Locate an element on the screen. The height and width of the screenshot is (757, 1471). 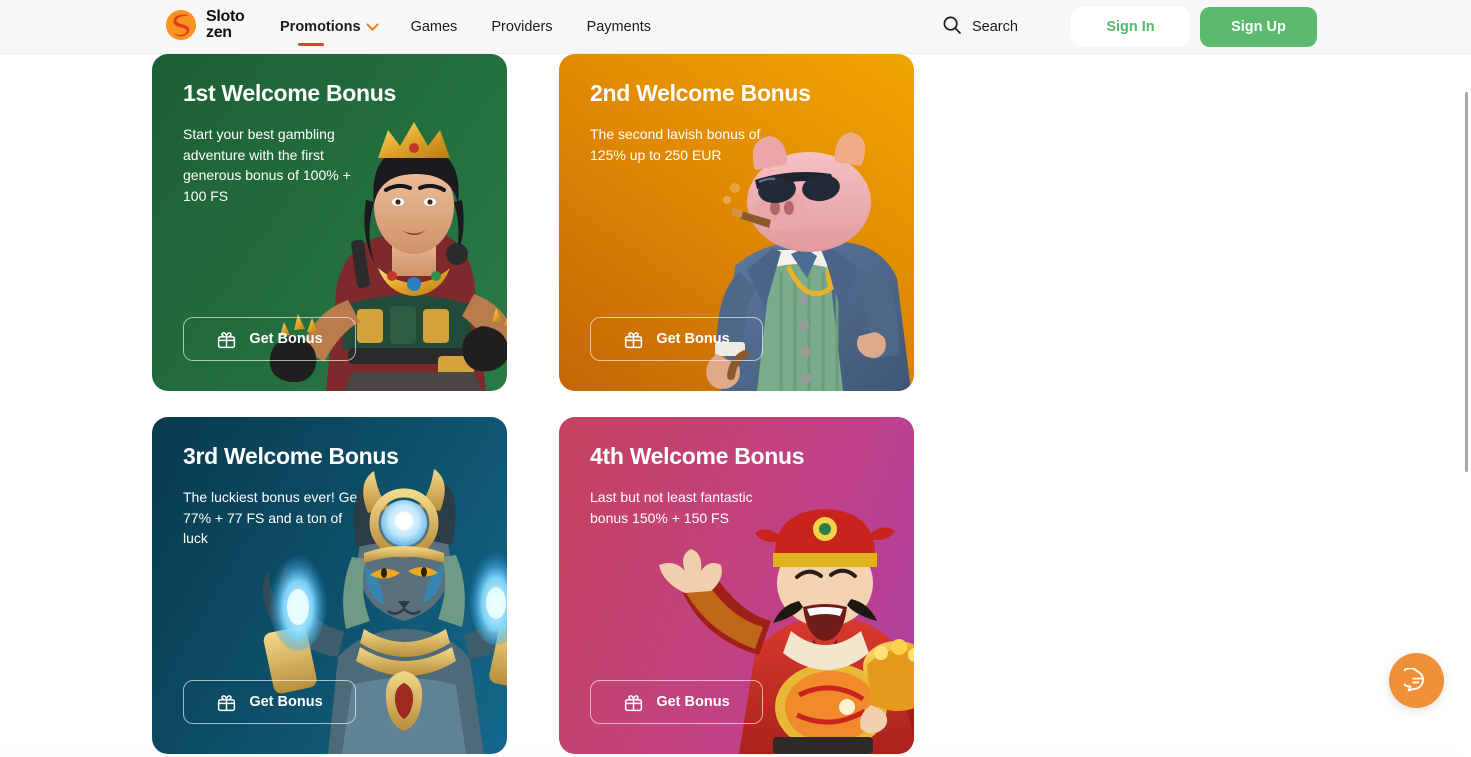
nav-item-payments: Payments is located at coordinates (619, 27).